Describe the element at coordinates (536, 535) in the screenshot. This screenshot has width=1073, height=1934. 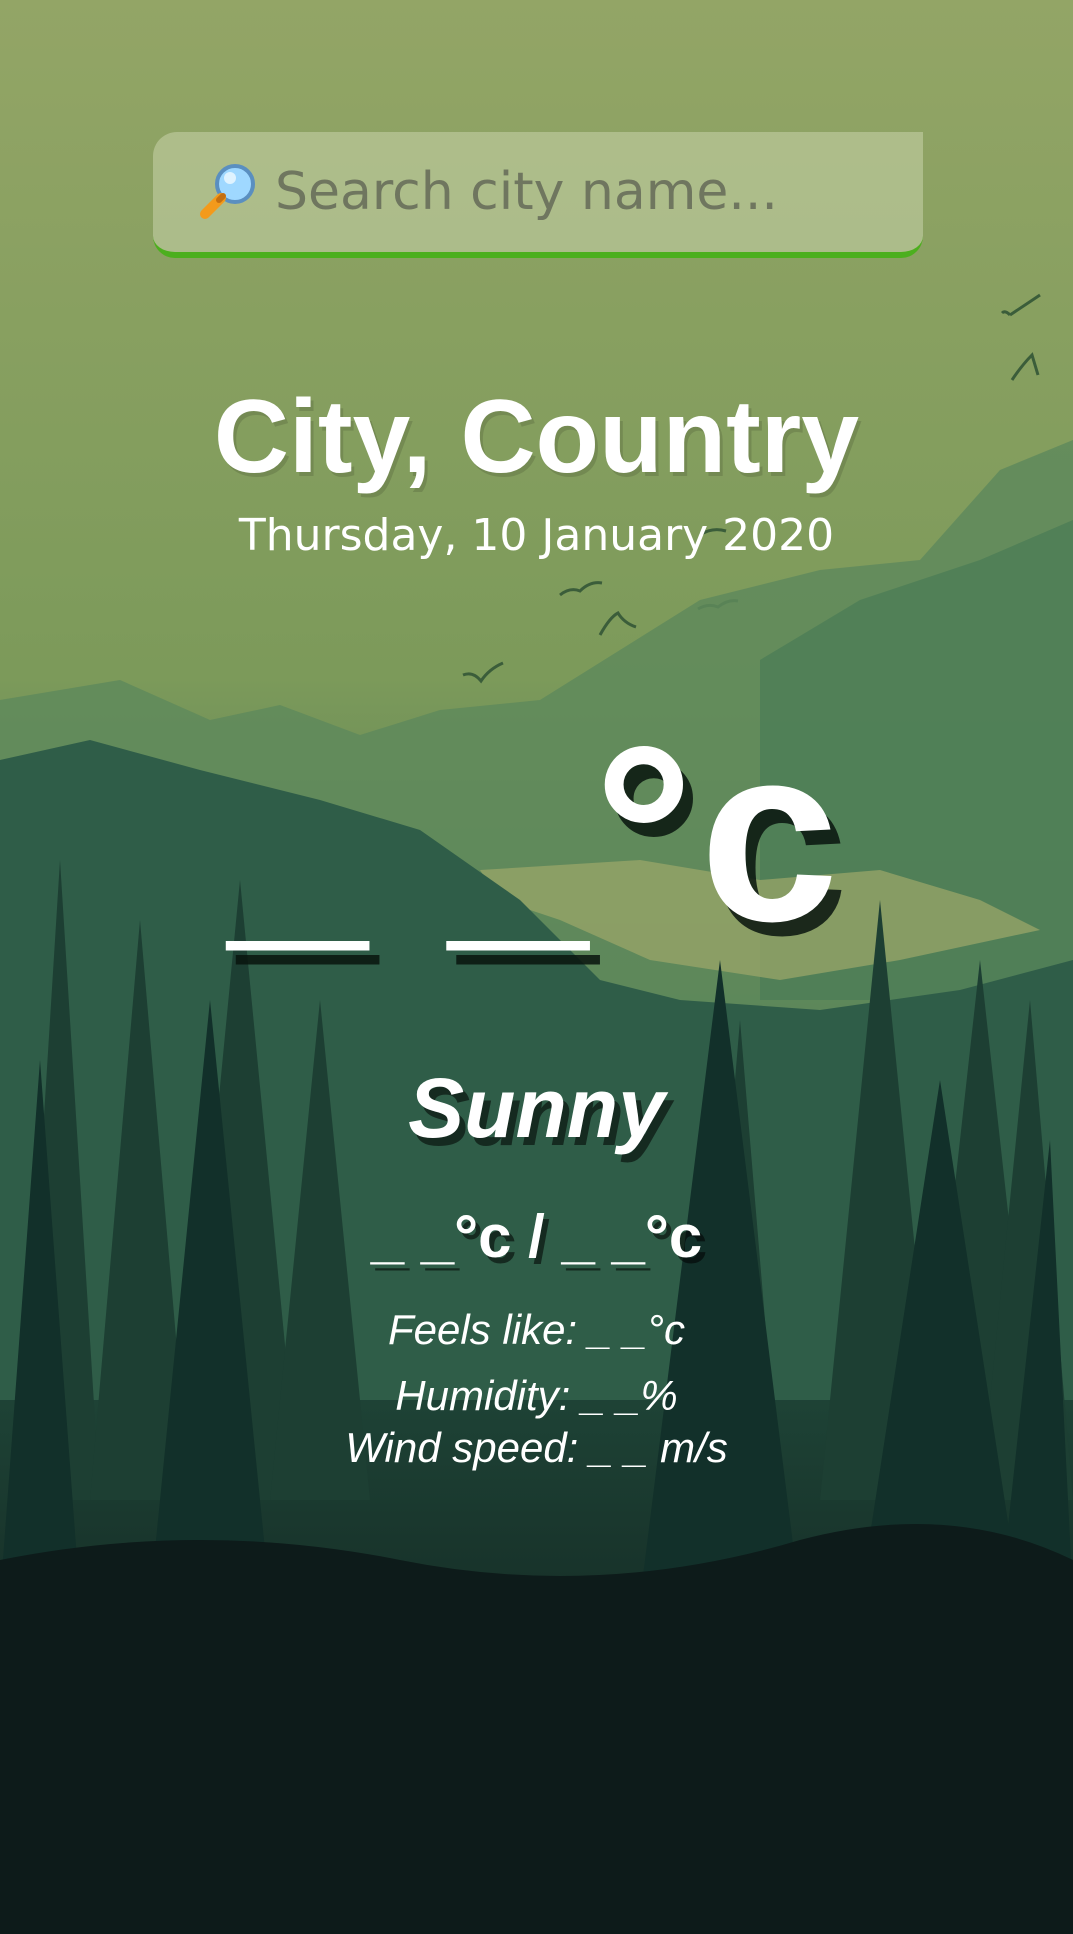
I see `current-date: Thursday, 10 January 2020` at that location.